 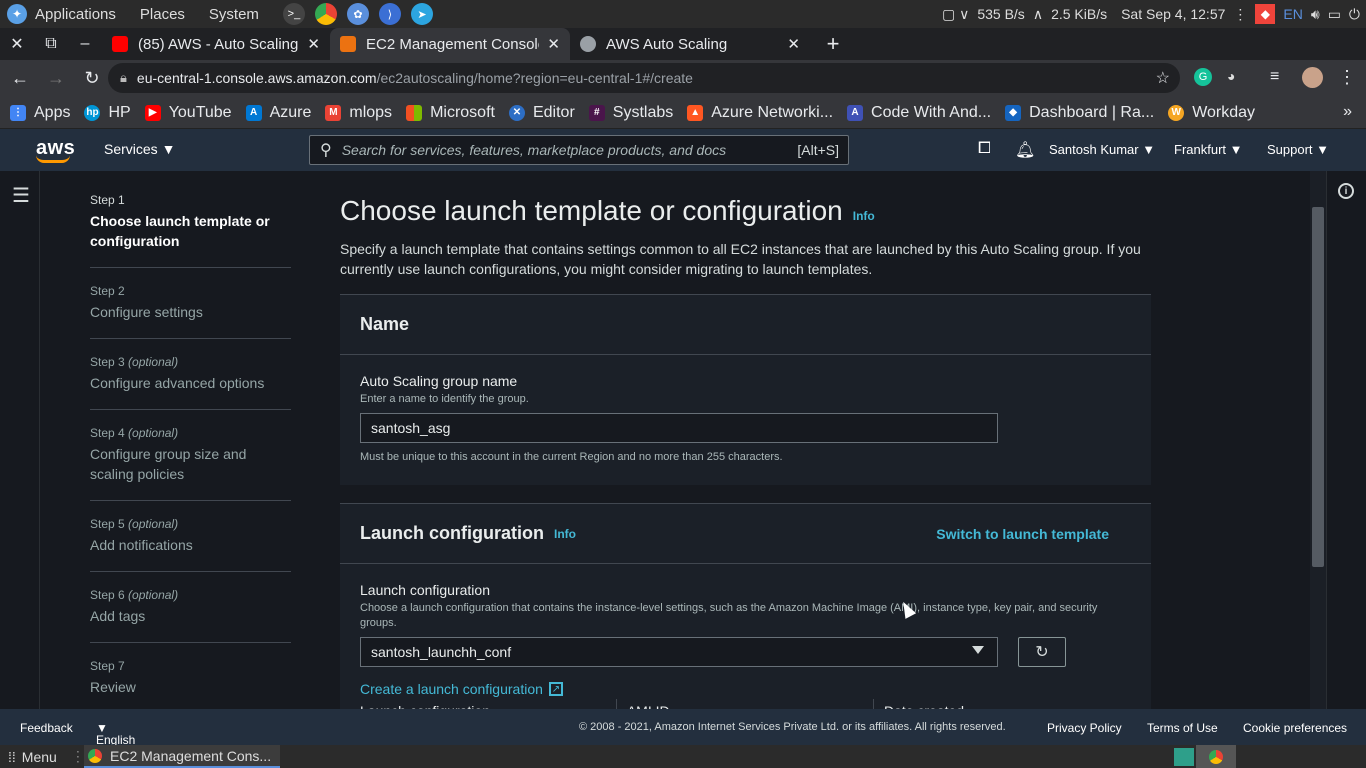 I want to click on menu-dots-icon: ⋮, so click(x=1240, y=14).